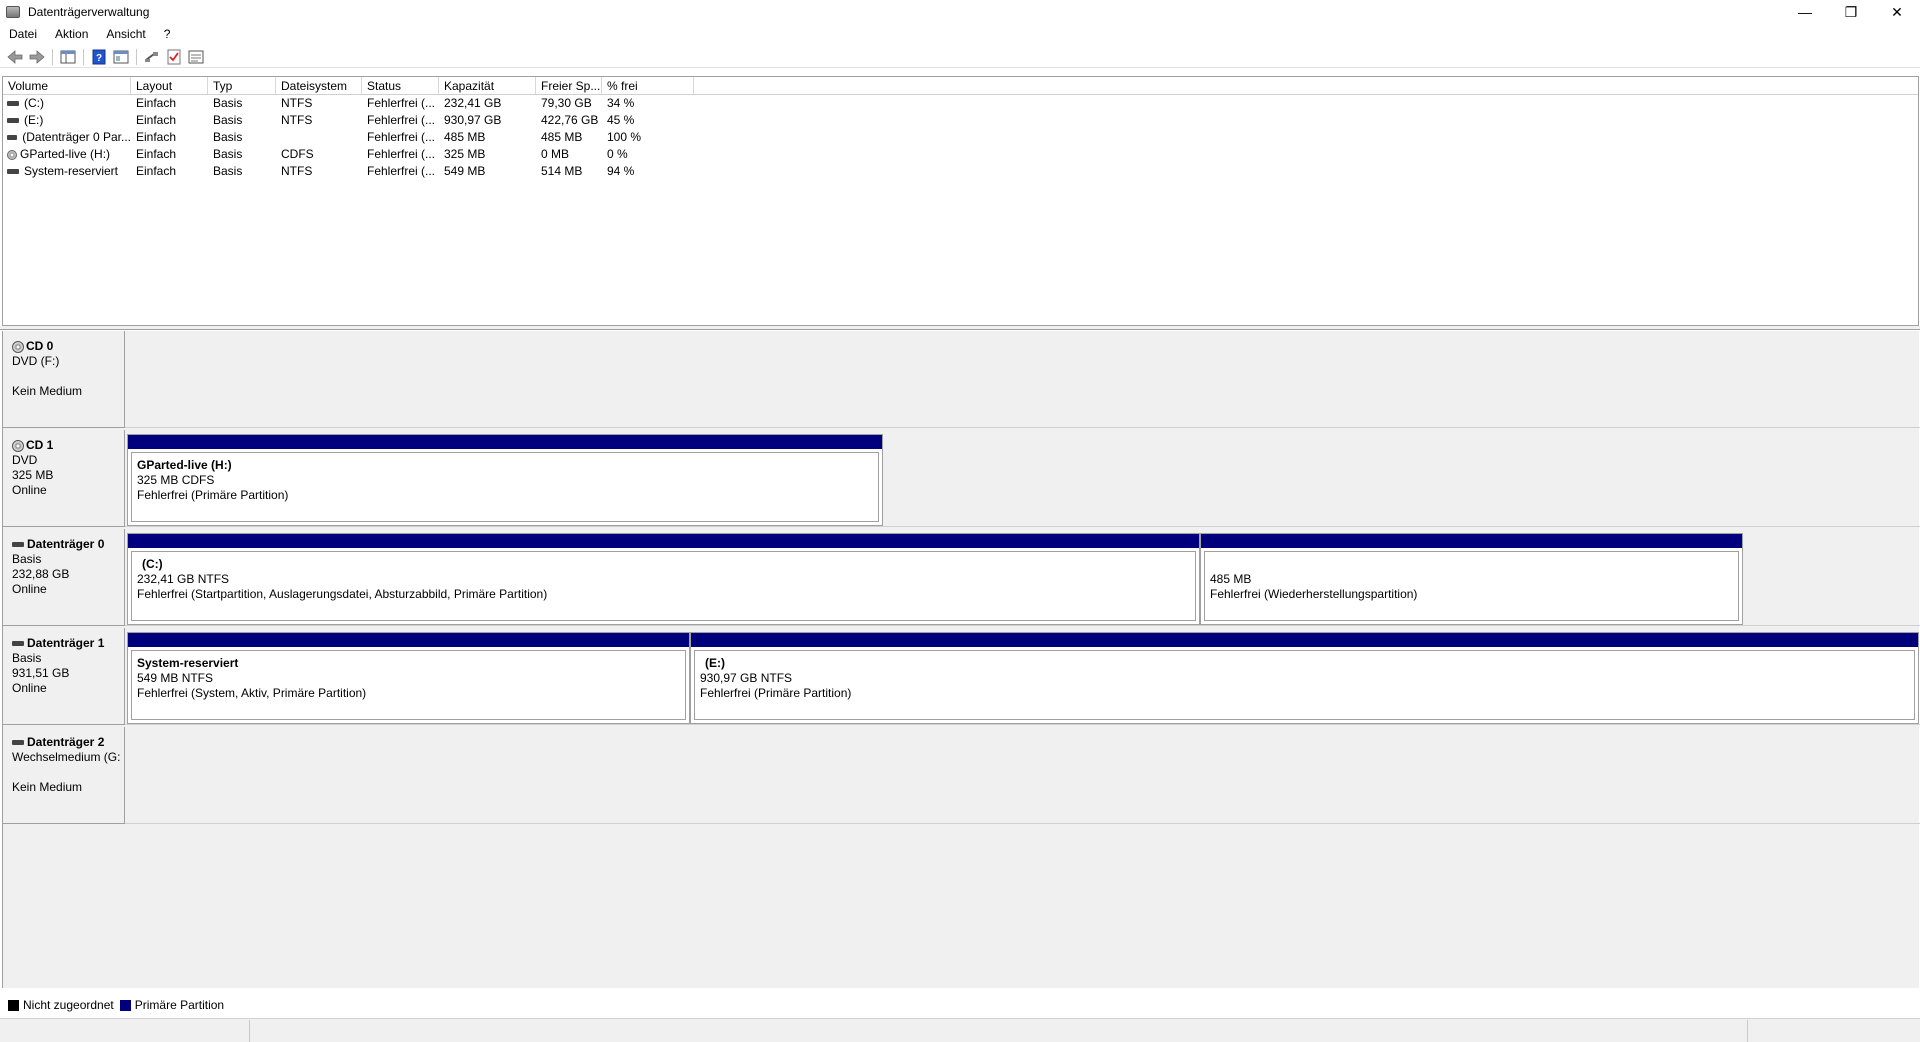 The width and height of the screenshot is (1920, 1042). Describe the element at coordinates (13, 171) in the screenshot. I see `drive-icon` at that location.